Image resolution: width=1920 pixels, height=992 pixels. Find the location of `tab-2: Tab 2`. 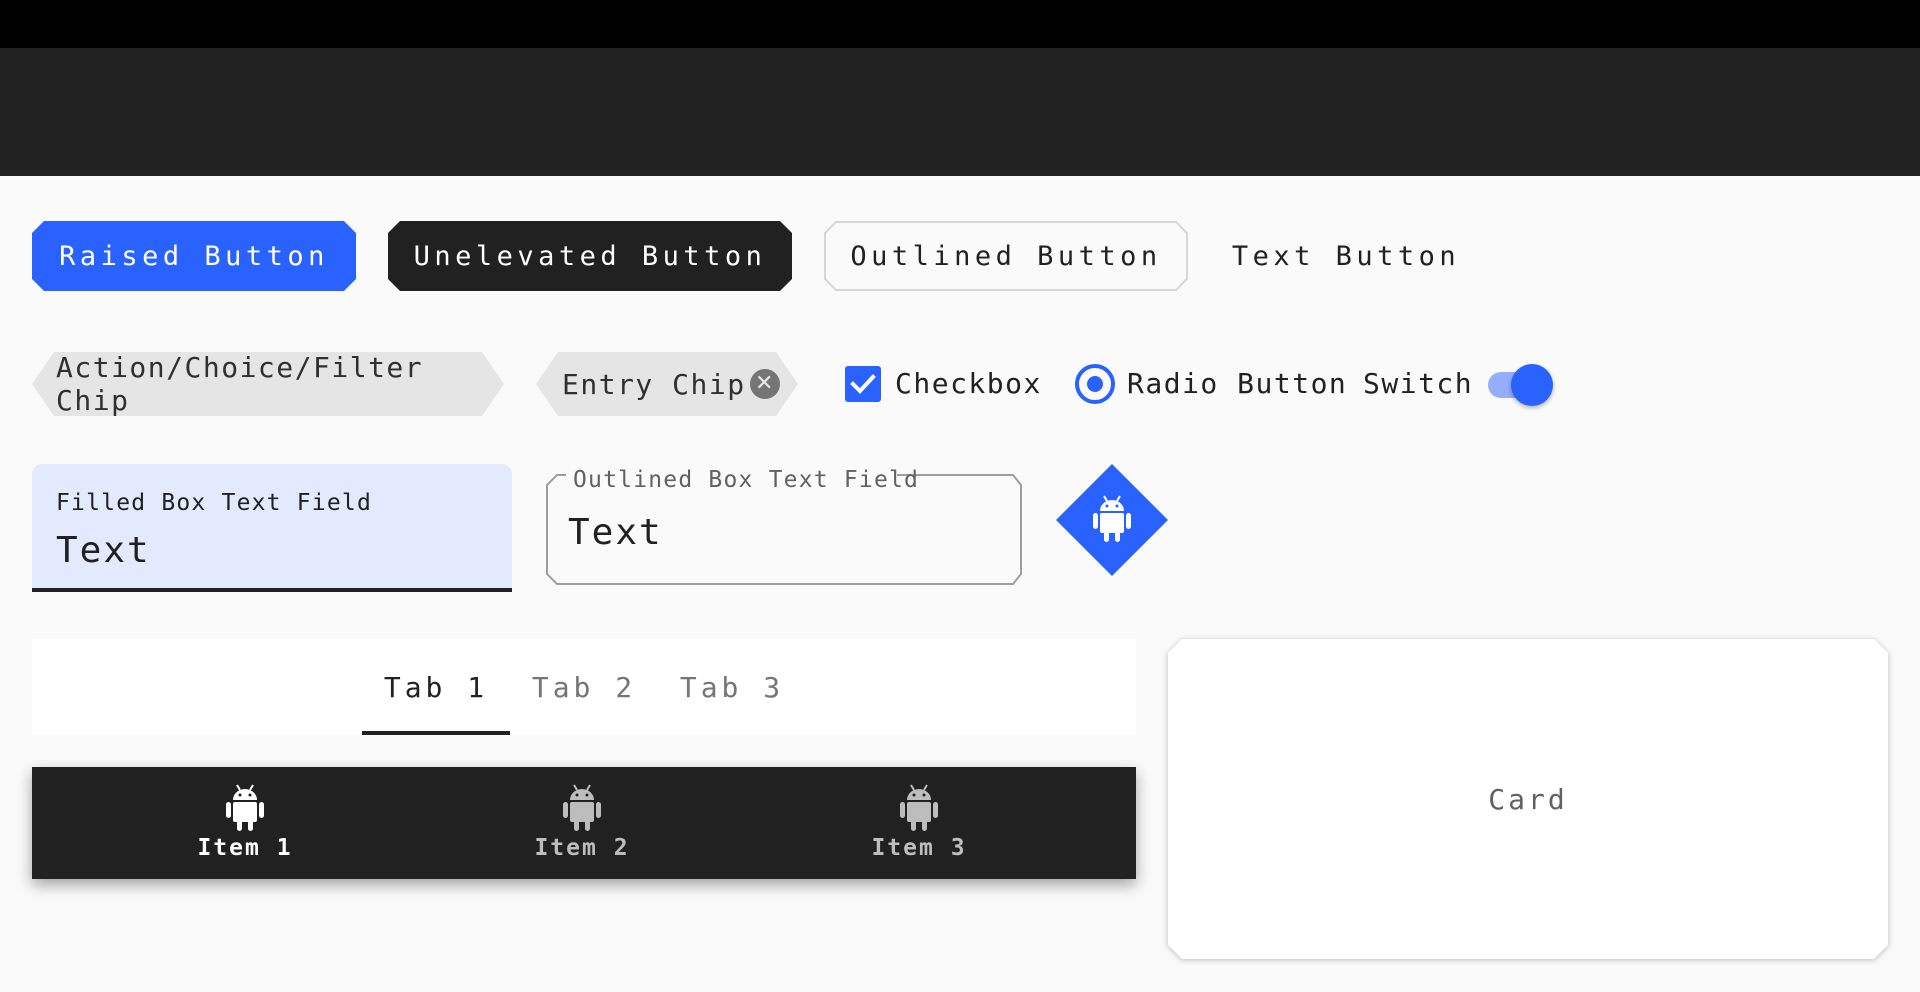

tab-2: Tab 2 is located at coordinates (584, 687).